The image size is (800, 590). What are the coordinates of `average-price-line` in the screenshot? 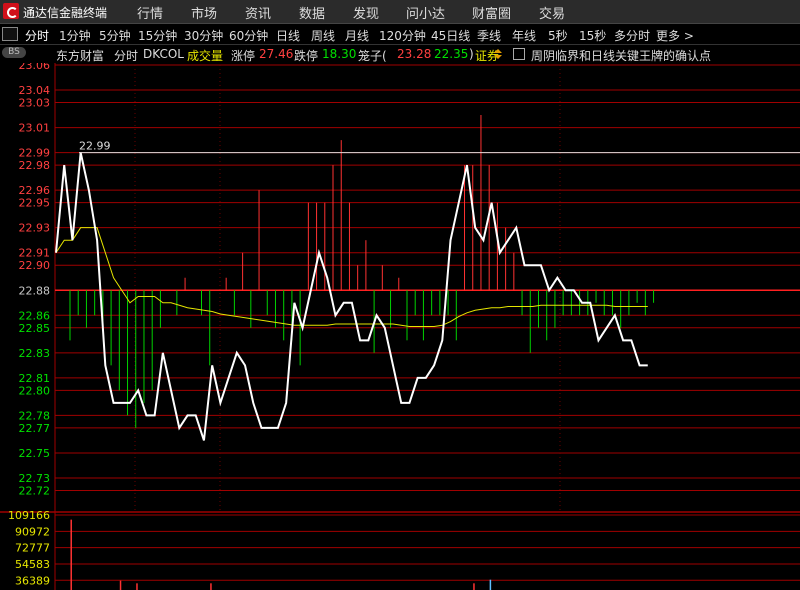 It's located at (351, 277).